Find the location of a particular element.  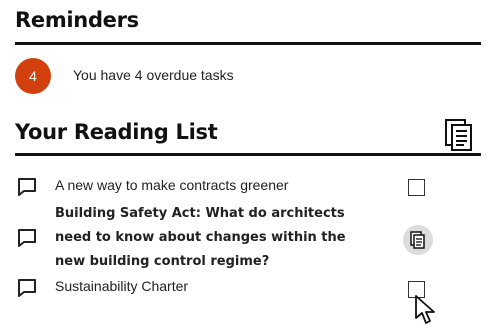

reading-list-heading: Your Reading List is located at coordinates (116, 132).